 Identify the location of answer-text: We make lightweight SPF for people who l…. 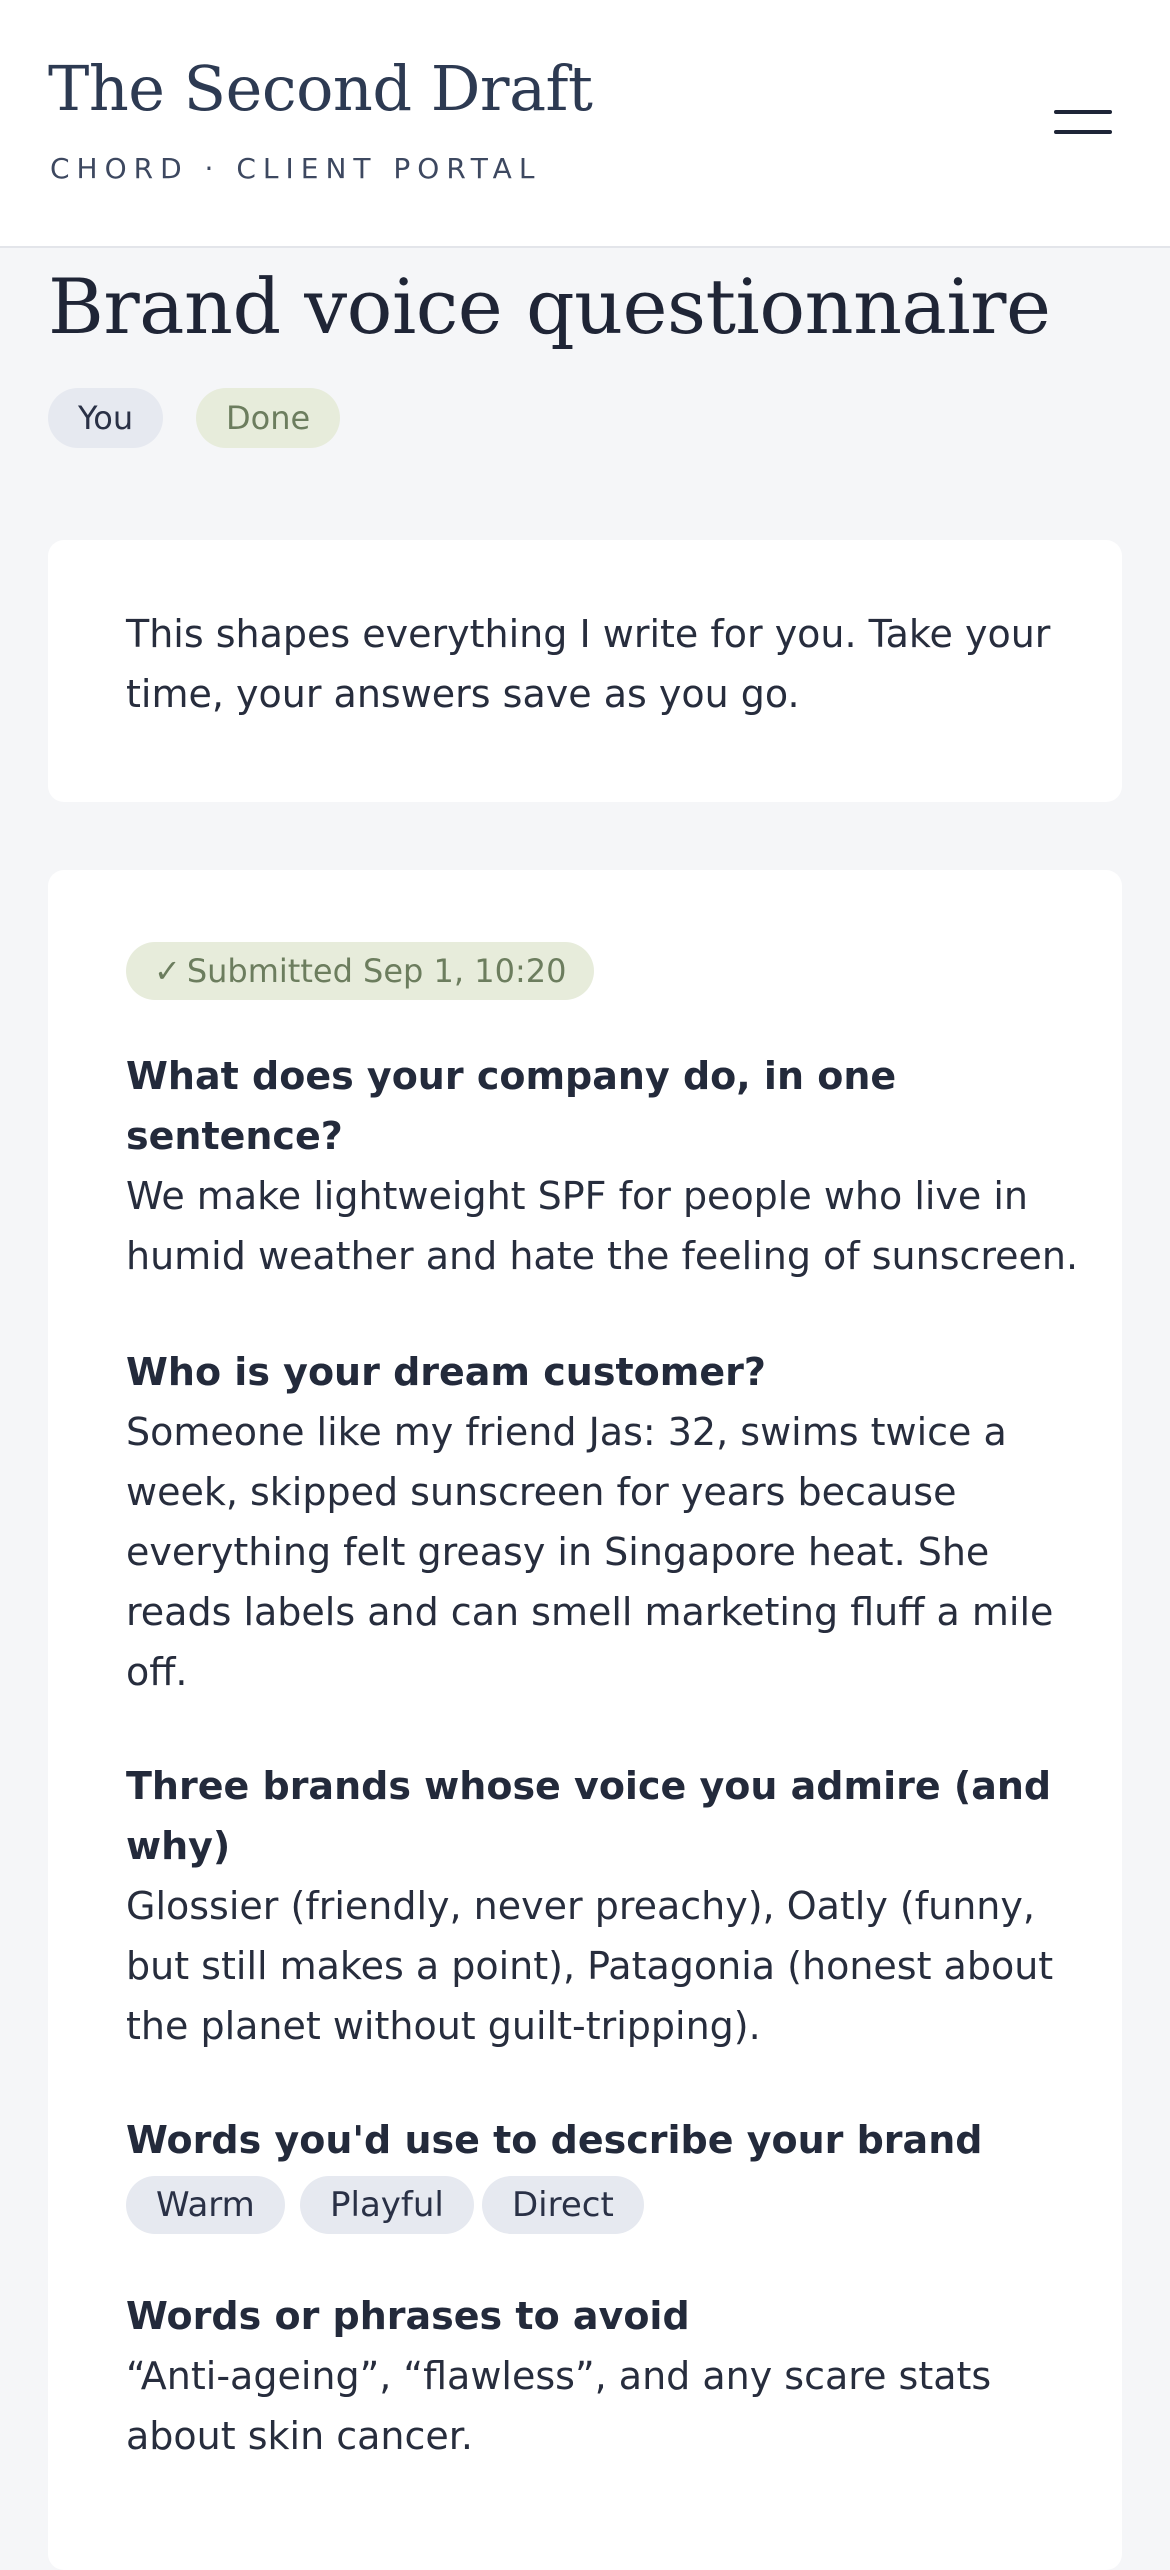
(602, 1226).